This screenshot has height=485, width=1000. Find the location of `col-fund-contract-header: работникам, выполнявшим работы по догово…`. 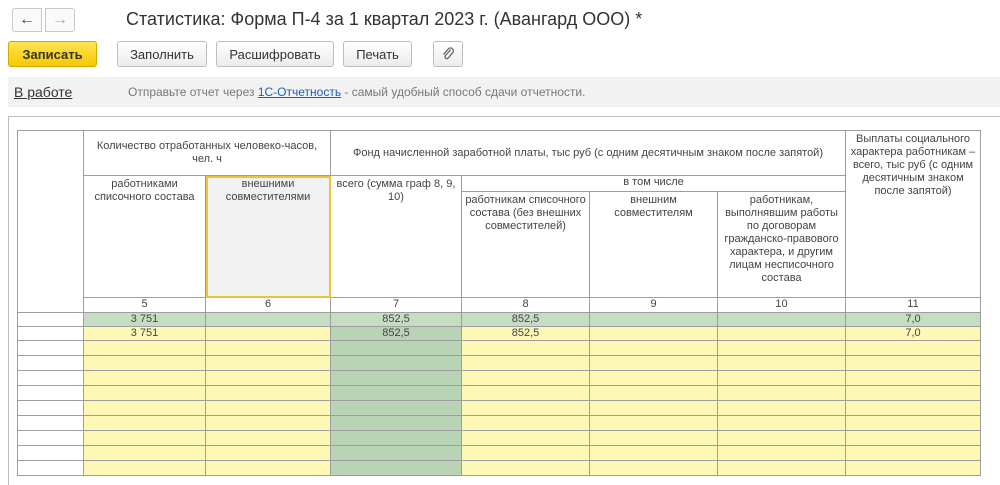

col-fund-contract-header: работникам, выполнявшим работы по догово… is located at coordinates (781, 244).